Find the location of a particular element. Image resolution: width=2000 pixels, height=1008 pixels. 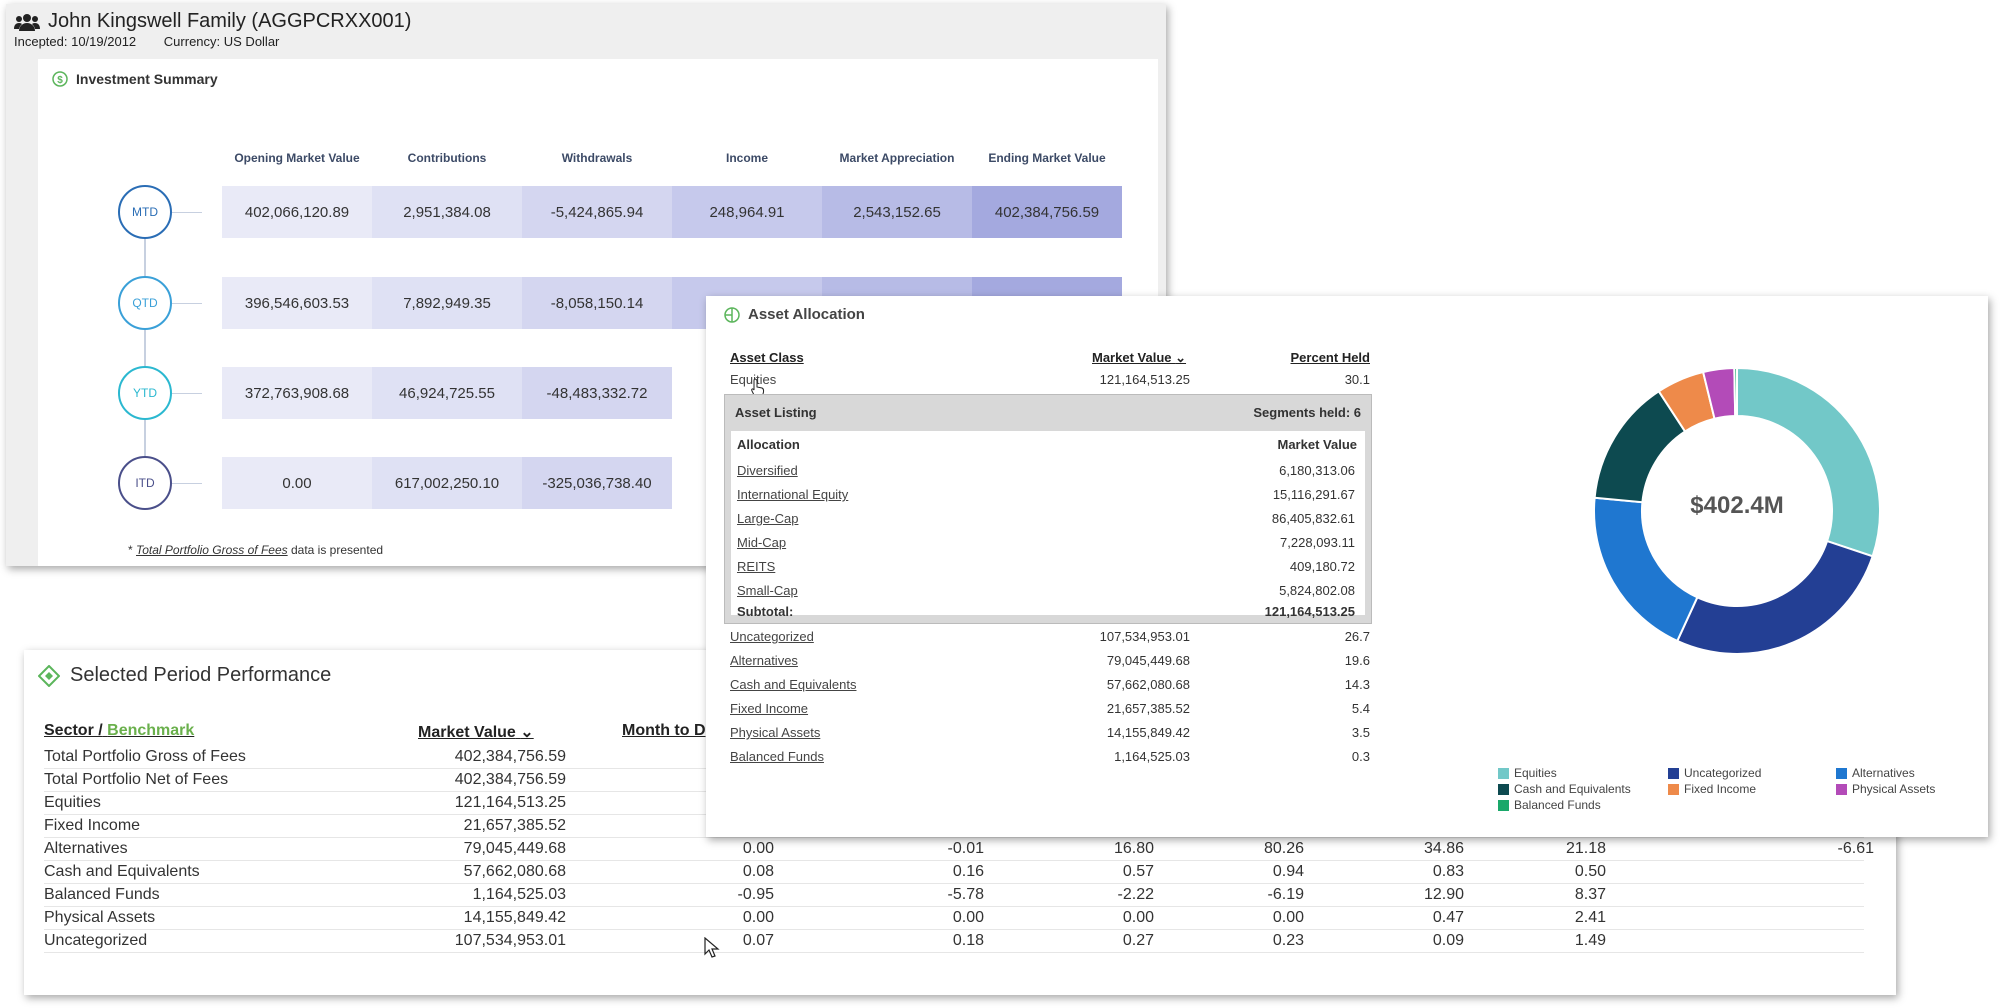

asset-percent: 3.5 is located at coordinates (1360, 732).